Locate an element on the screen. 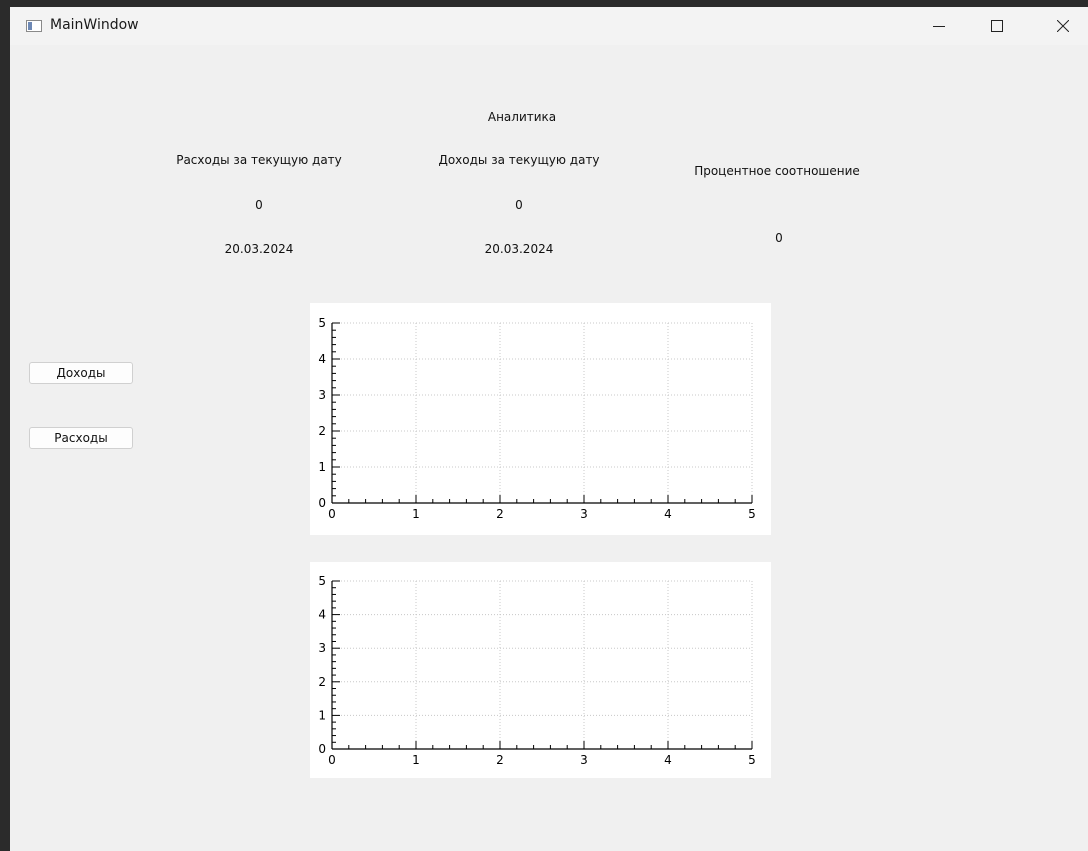 The image size is (1088, 851). ratio-value: 0 is located at coordinates (779, 238).